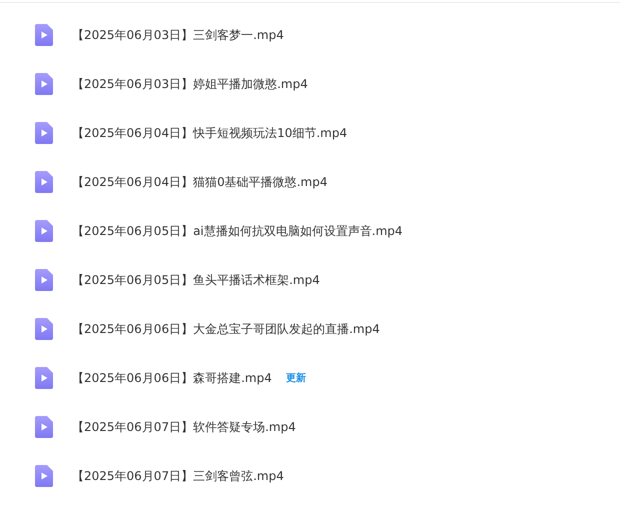 This screenshot has width=620, height=516. I want to click on file-name: 【2025年06月06日】大金总宝子哥团队发起的直播.mp4, so click(226, 329).